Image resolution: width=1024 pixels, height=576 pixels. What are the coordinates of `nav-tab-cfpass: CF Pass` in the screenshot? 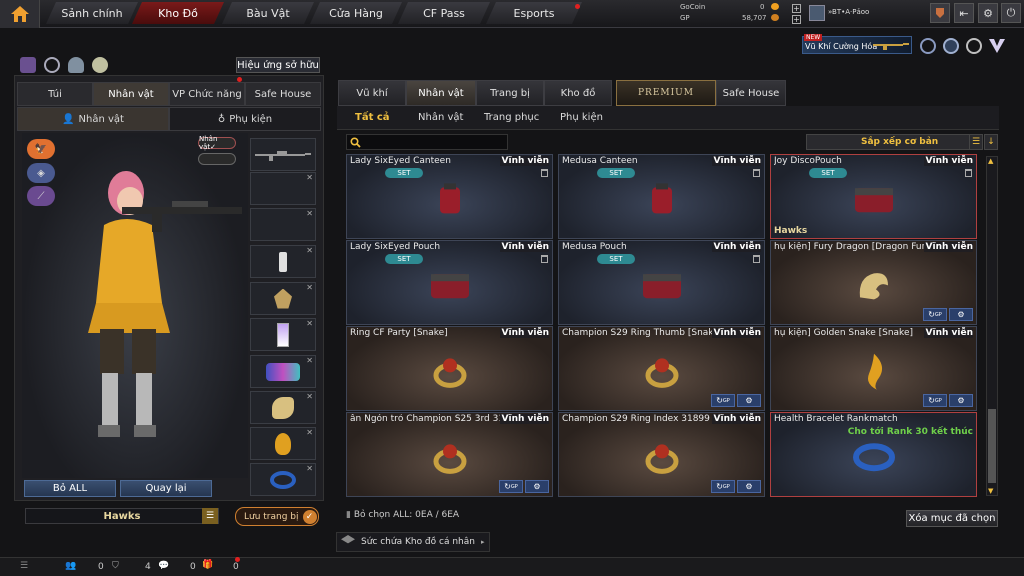 It's located at (444, 13).